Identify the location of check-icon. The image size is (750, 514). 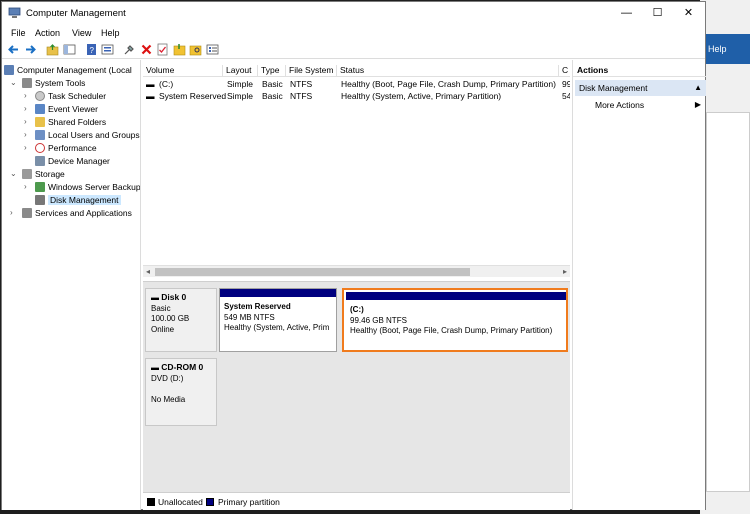
(162, 49).